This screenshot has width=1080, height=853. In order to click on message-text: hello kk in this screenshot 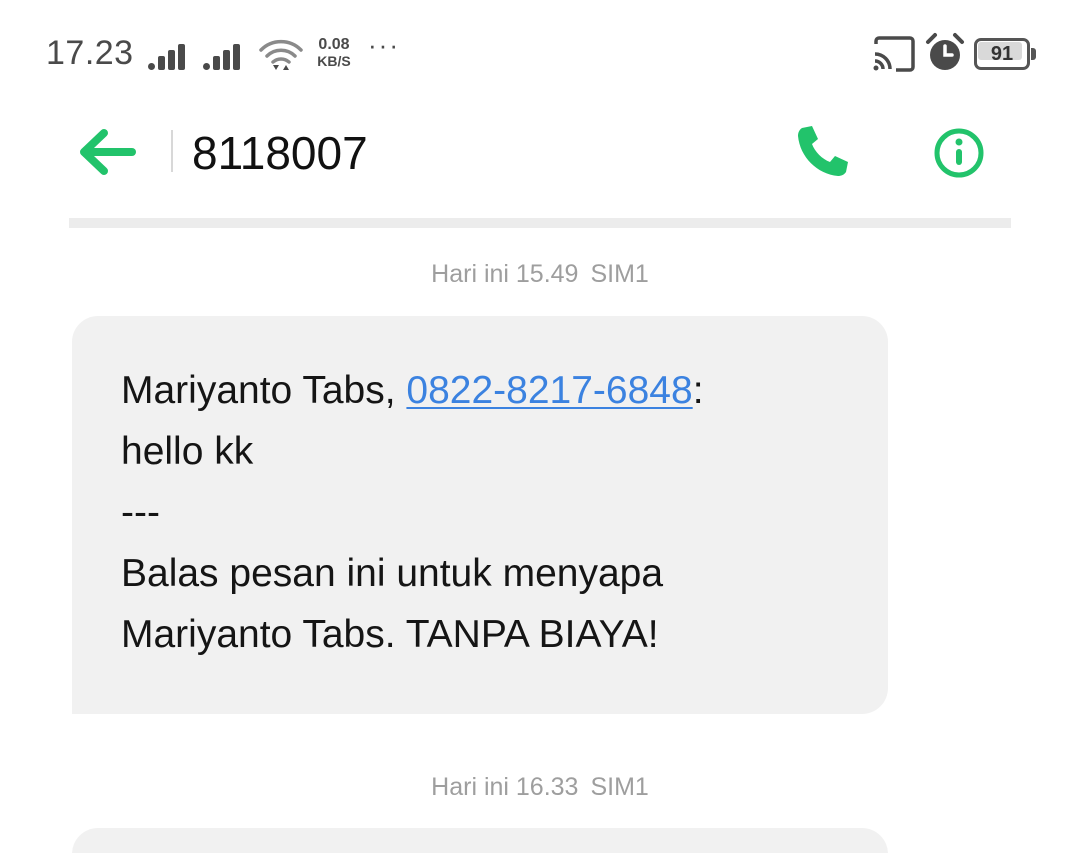, I will do `click(187, 451)`.